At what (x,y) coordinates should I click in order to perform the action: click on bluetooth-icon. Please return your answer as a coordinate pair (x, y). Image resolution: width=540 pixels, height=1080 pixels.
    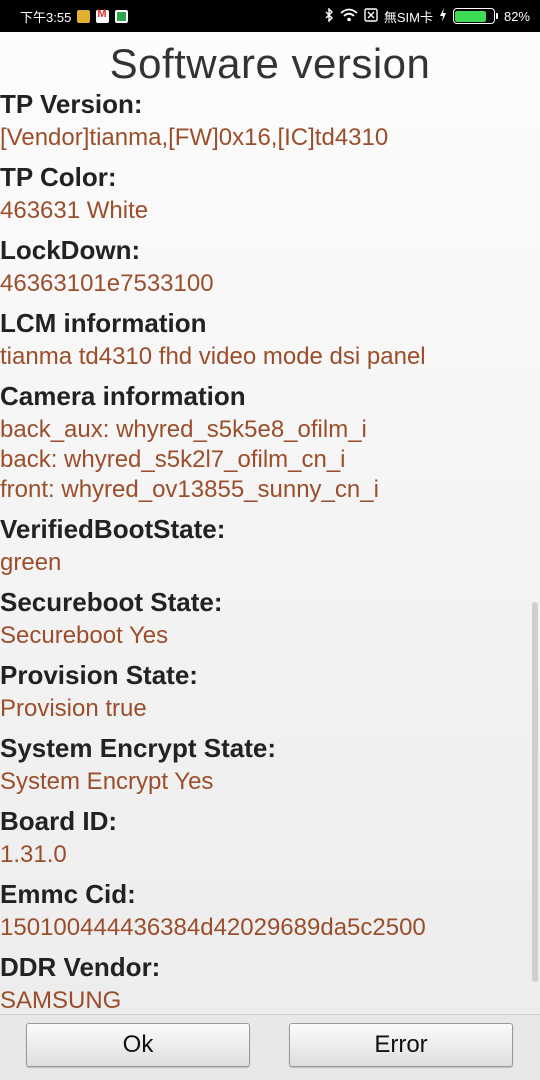
    Looking at the image, I should click on (329, 15).